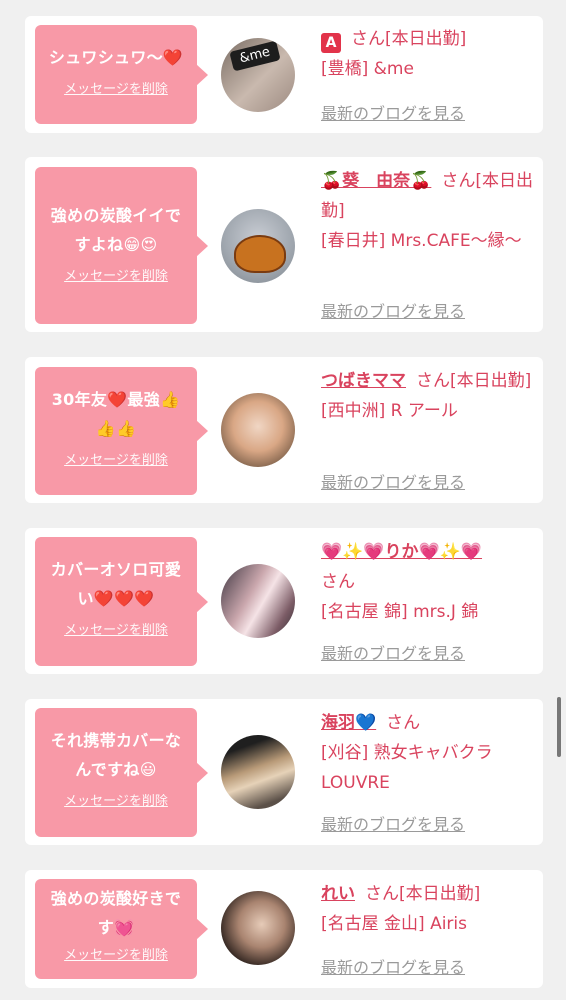 This screenshot has width=566, height=1000. I want to click on girl-name-link: つばきママ, so click(363, 381).